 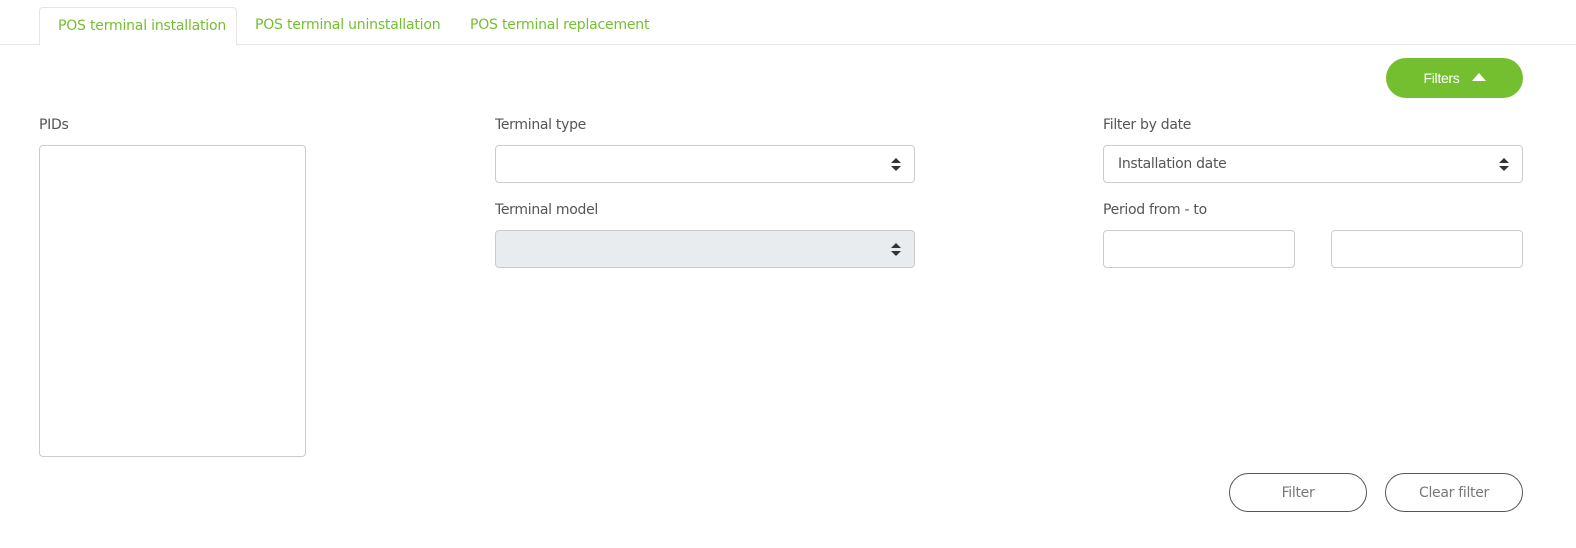 I want to click on terminal-type-select, so click(x=705, y=164).